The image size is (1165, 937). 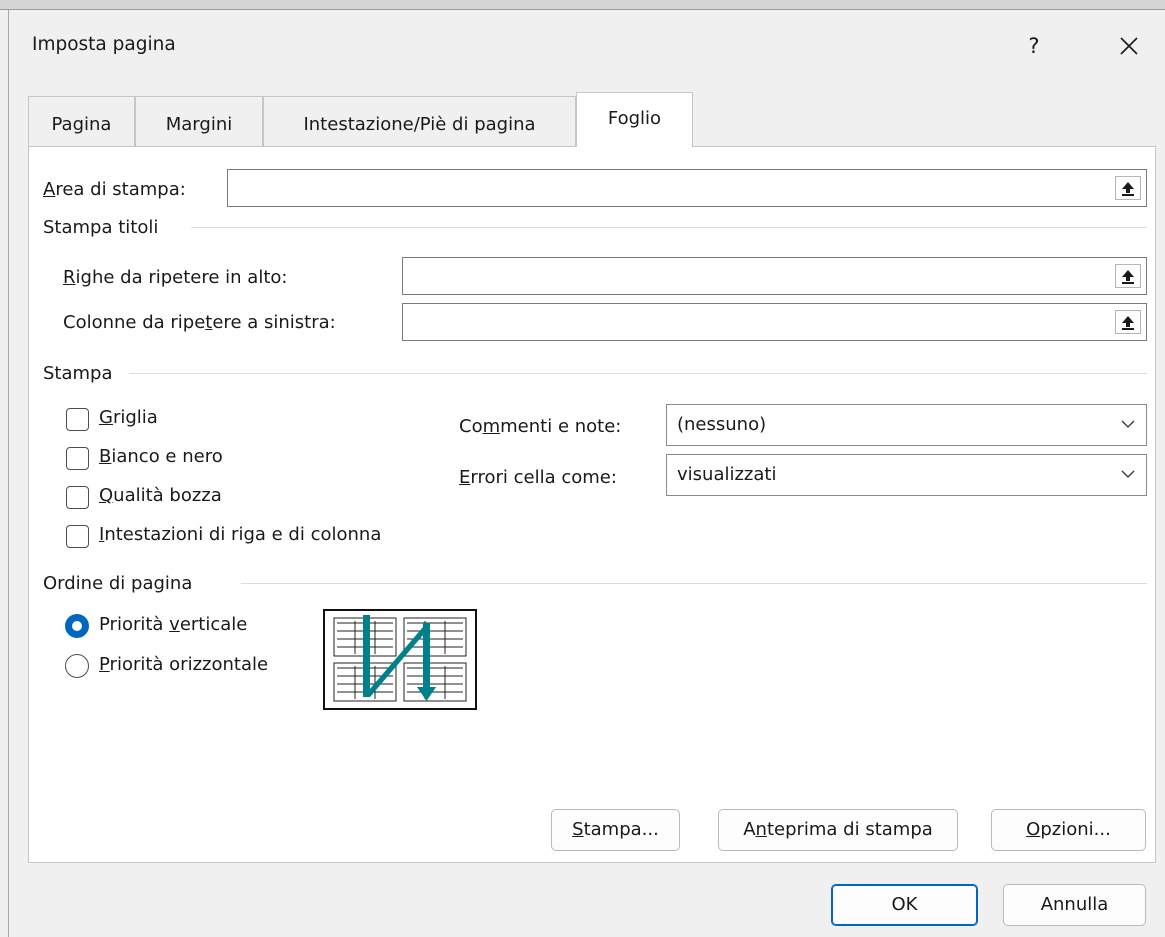 I want to click on help-button: ?, so click(x=1034, y=46).